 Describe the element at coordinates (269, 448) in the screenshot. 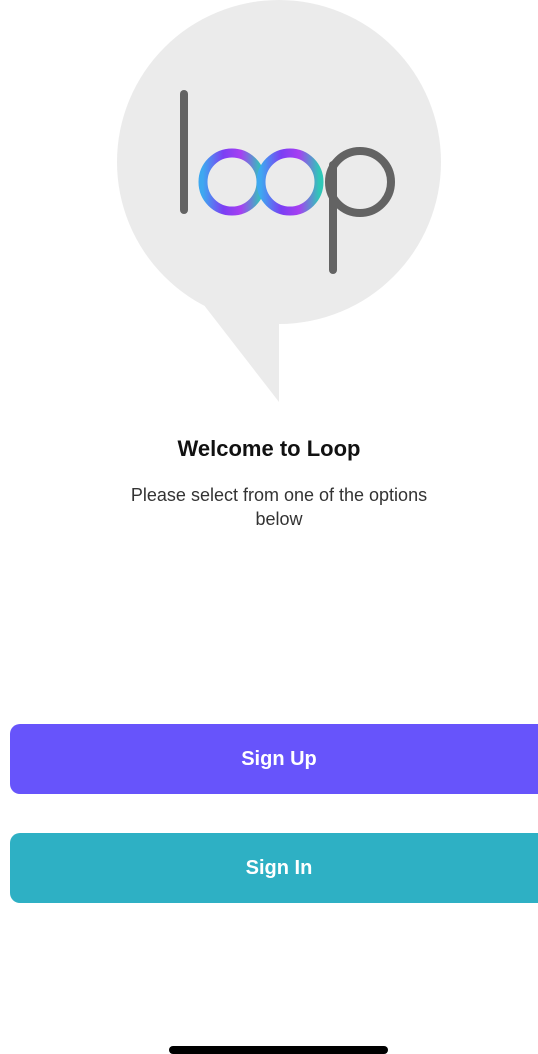

I see `welcome-title: Welcome to Loop` at that location.